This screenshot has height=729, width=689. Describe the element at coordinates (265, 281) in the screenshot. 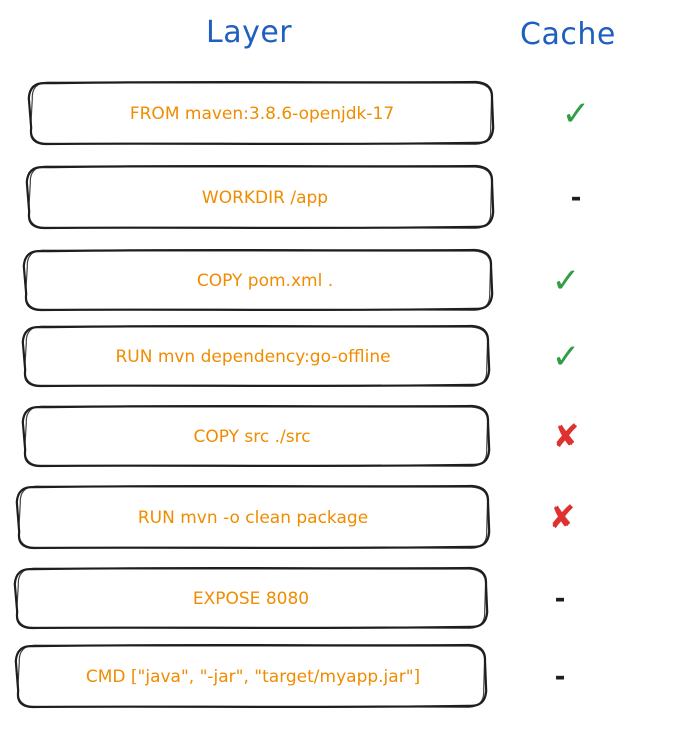

I see `layer-label: COPY pom.xml .` at that location.